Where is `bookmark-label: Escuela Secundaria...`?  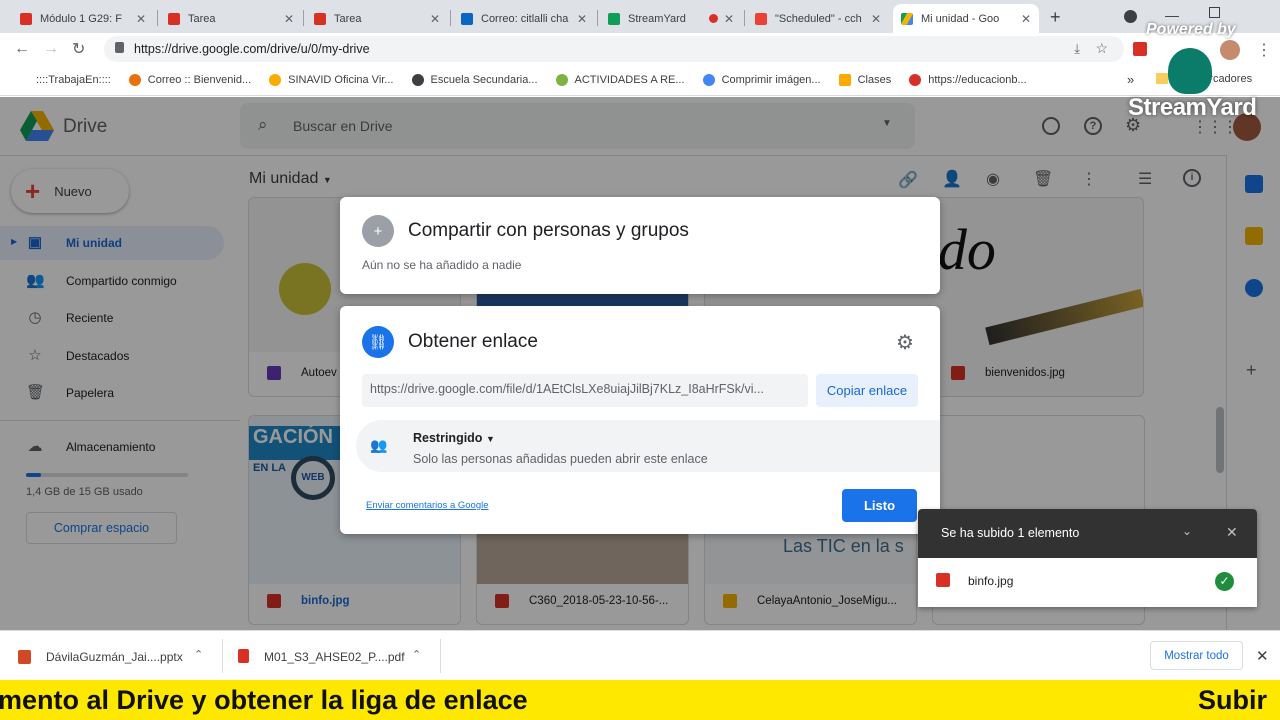 bookmark-label: Escuela Secundaria... is located at coordinates (484, 80).